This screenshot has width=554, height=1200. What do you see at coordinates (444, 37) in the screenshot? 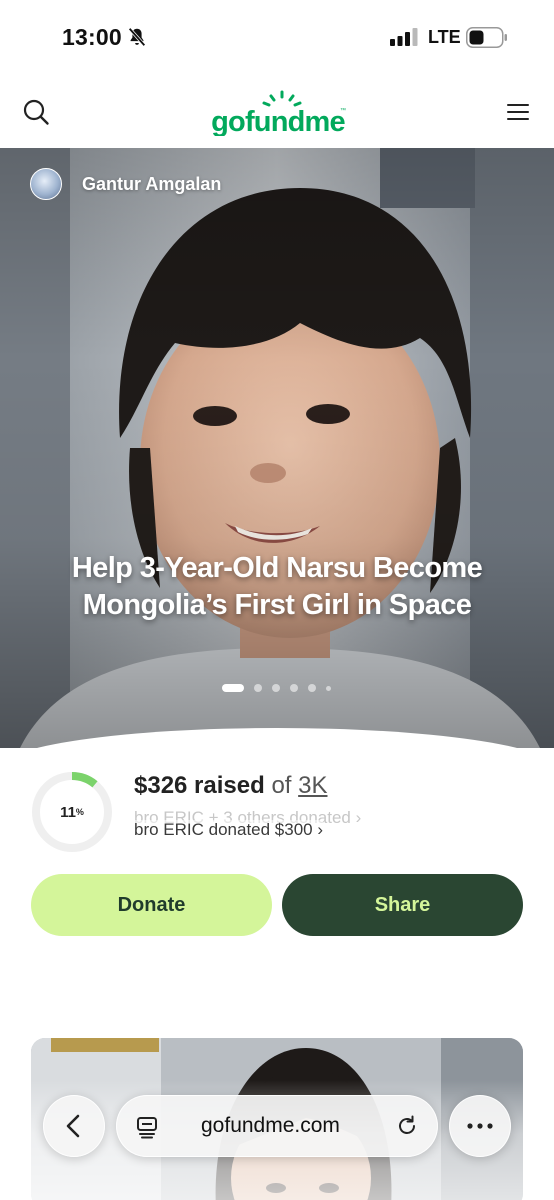
I see `network-type: LTE` at bounding box center [444, 37].